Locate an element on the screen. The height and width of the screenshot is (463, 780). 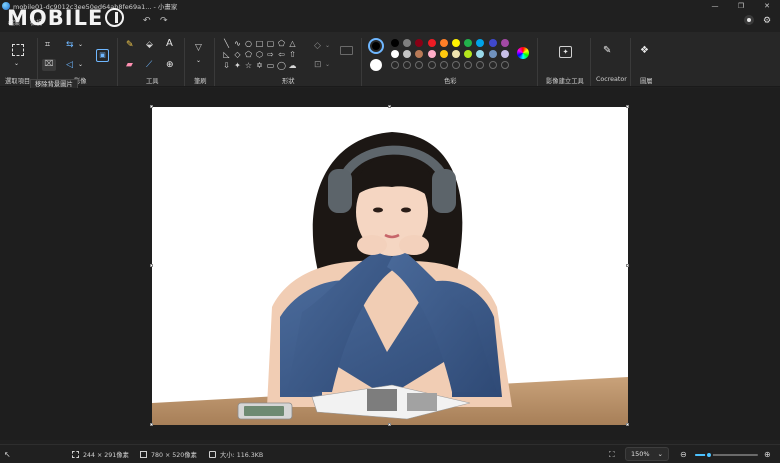
pentagon-shape-icon: ⬠ is located at coordinates (248, 54).